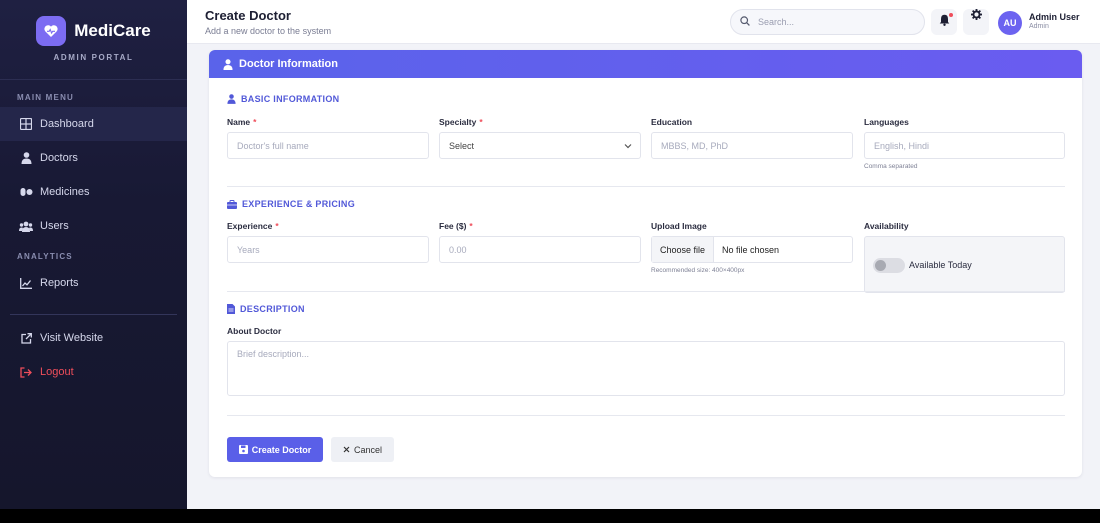 The height and width of the screenshot is (523, 1100). Describe the element at coordinates (93, 192) in the screenshot. I see `sidebar-item-medicines: Medicines` at that location.